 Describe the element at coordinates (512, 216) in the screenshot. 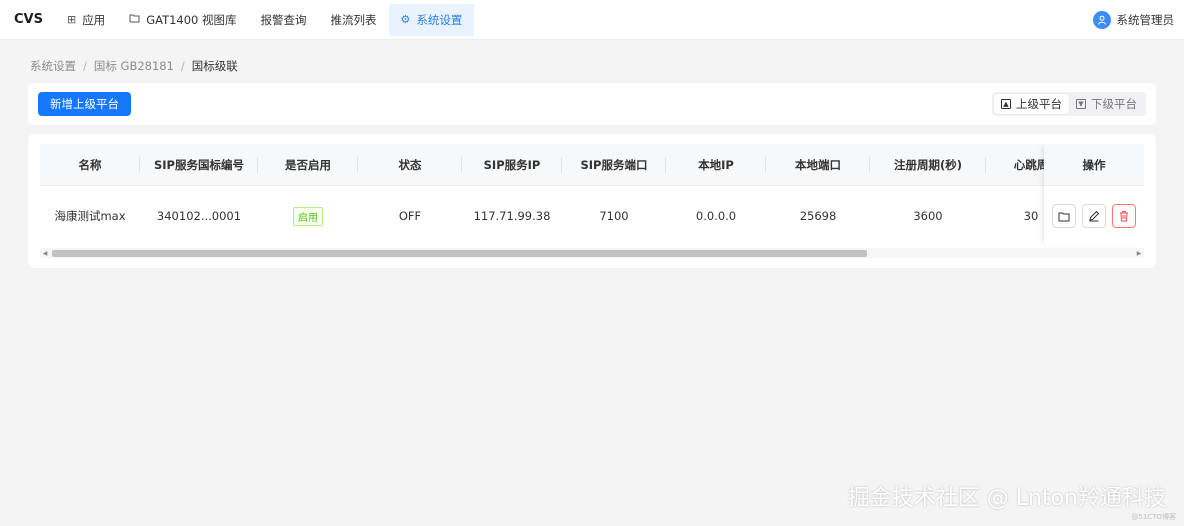

I see `cell-sip-ip: 117.71.99.38` at that location.